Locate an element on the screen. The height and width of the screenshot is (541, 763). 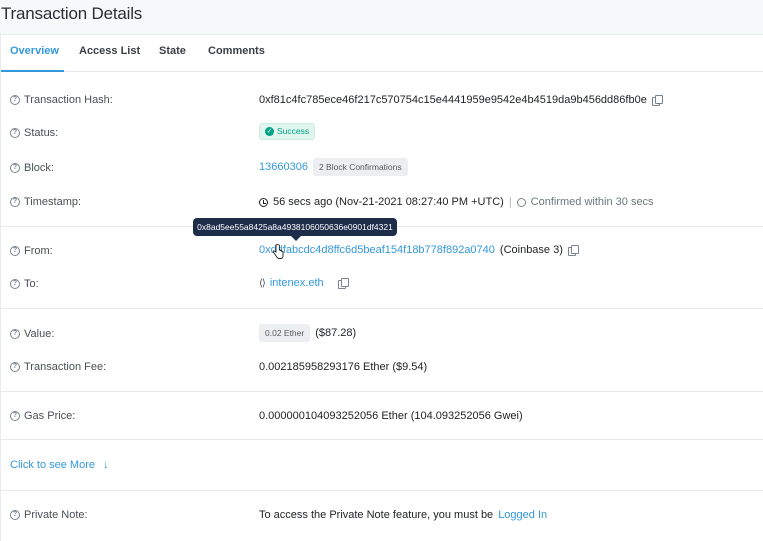
timestamp-label: ? Timestamp: is located at coordinates (45, 202).